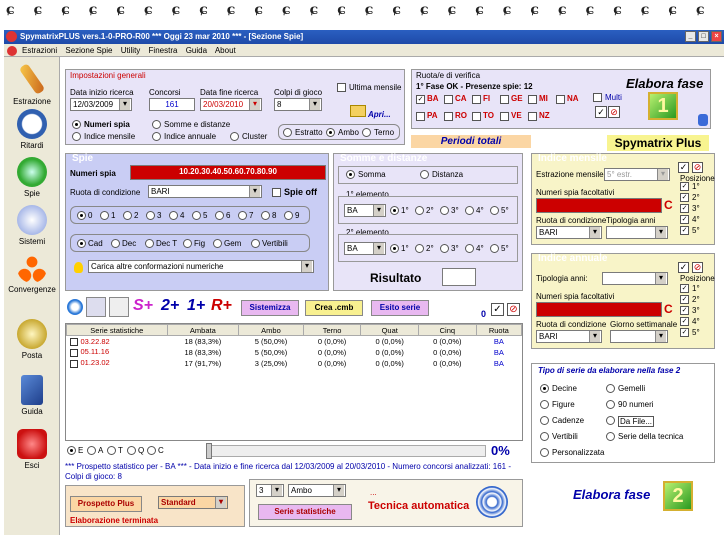  Describe the element at coordinates (663, 106) in the screenshot. I see `fase-1-button: 1` at that location.